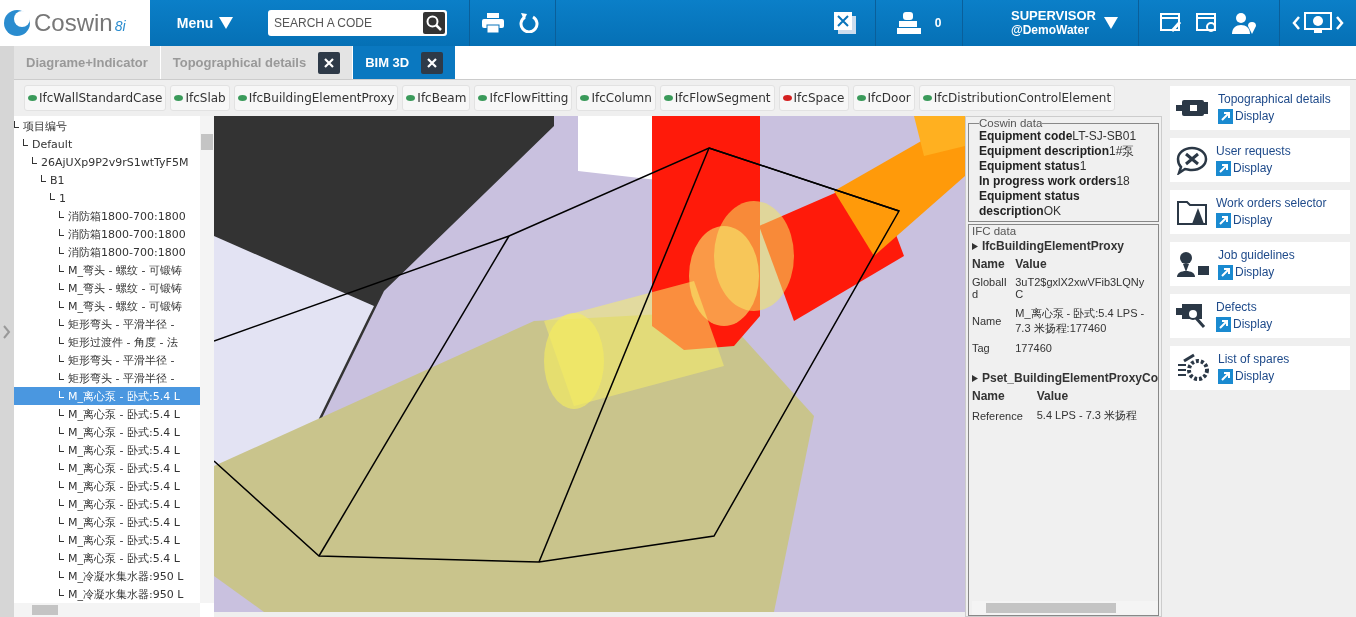 This screenshot has height=617, width=1356. What do you see at coordinates (405, 62) in the screenshot?
I see `tab: BIM 3D` at bounding box center [405, 62].